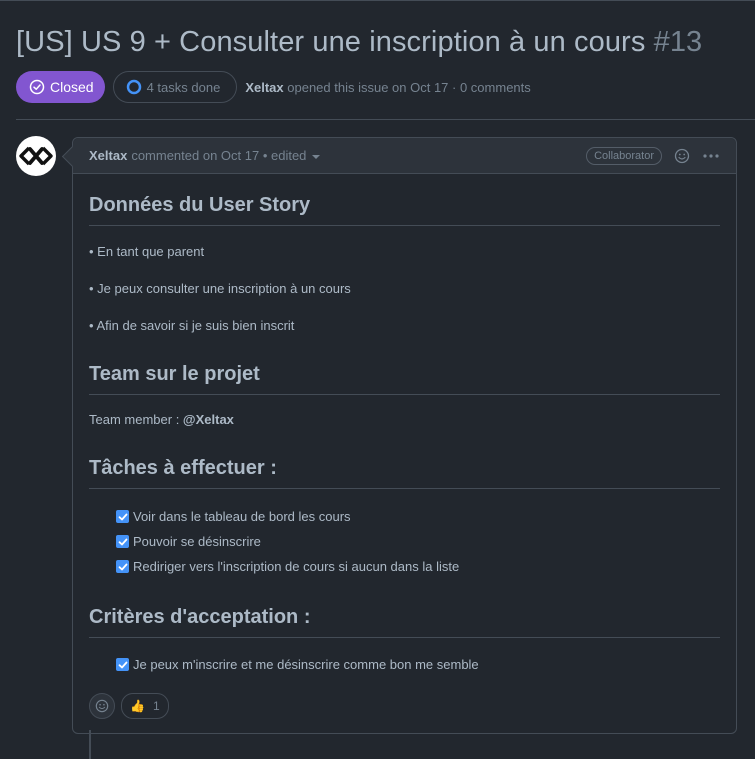  I want to click on issue-author-link: Xeltax, so click(264, 87).